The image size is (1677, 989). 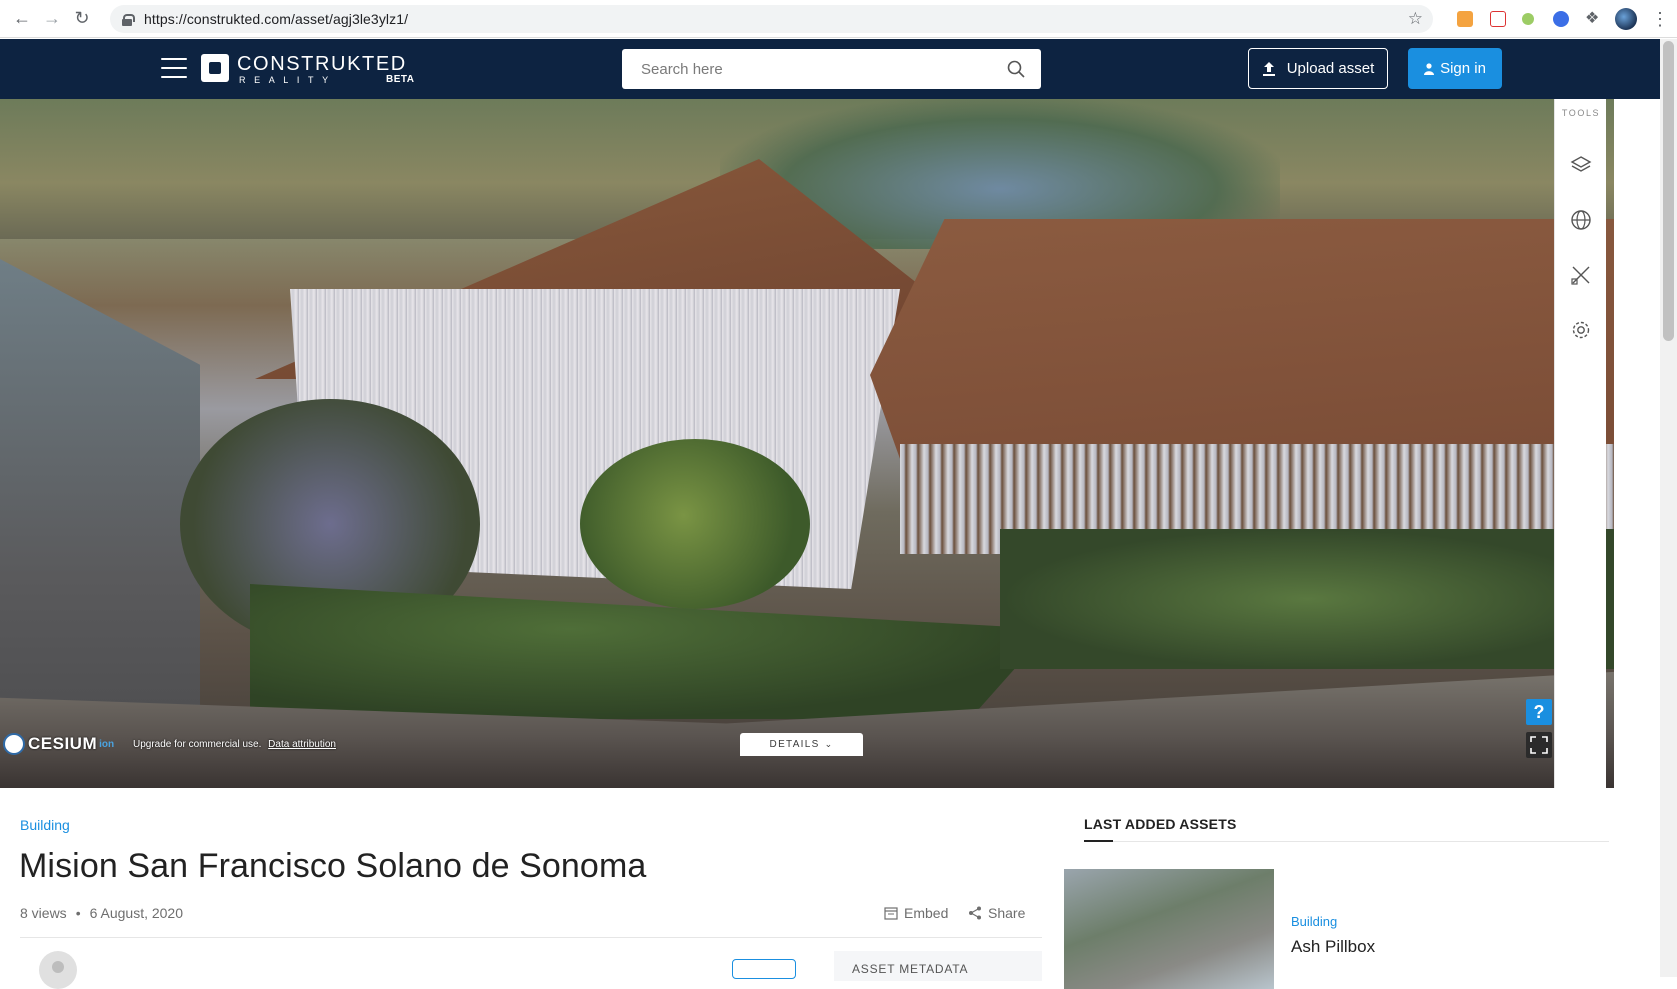 I want to click on cesium-ion: ion, so click(x=107, y=744).